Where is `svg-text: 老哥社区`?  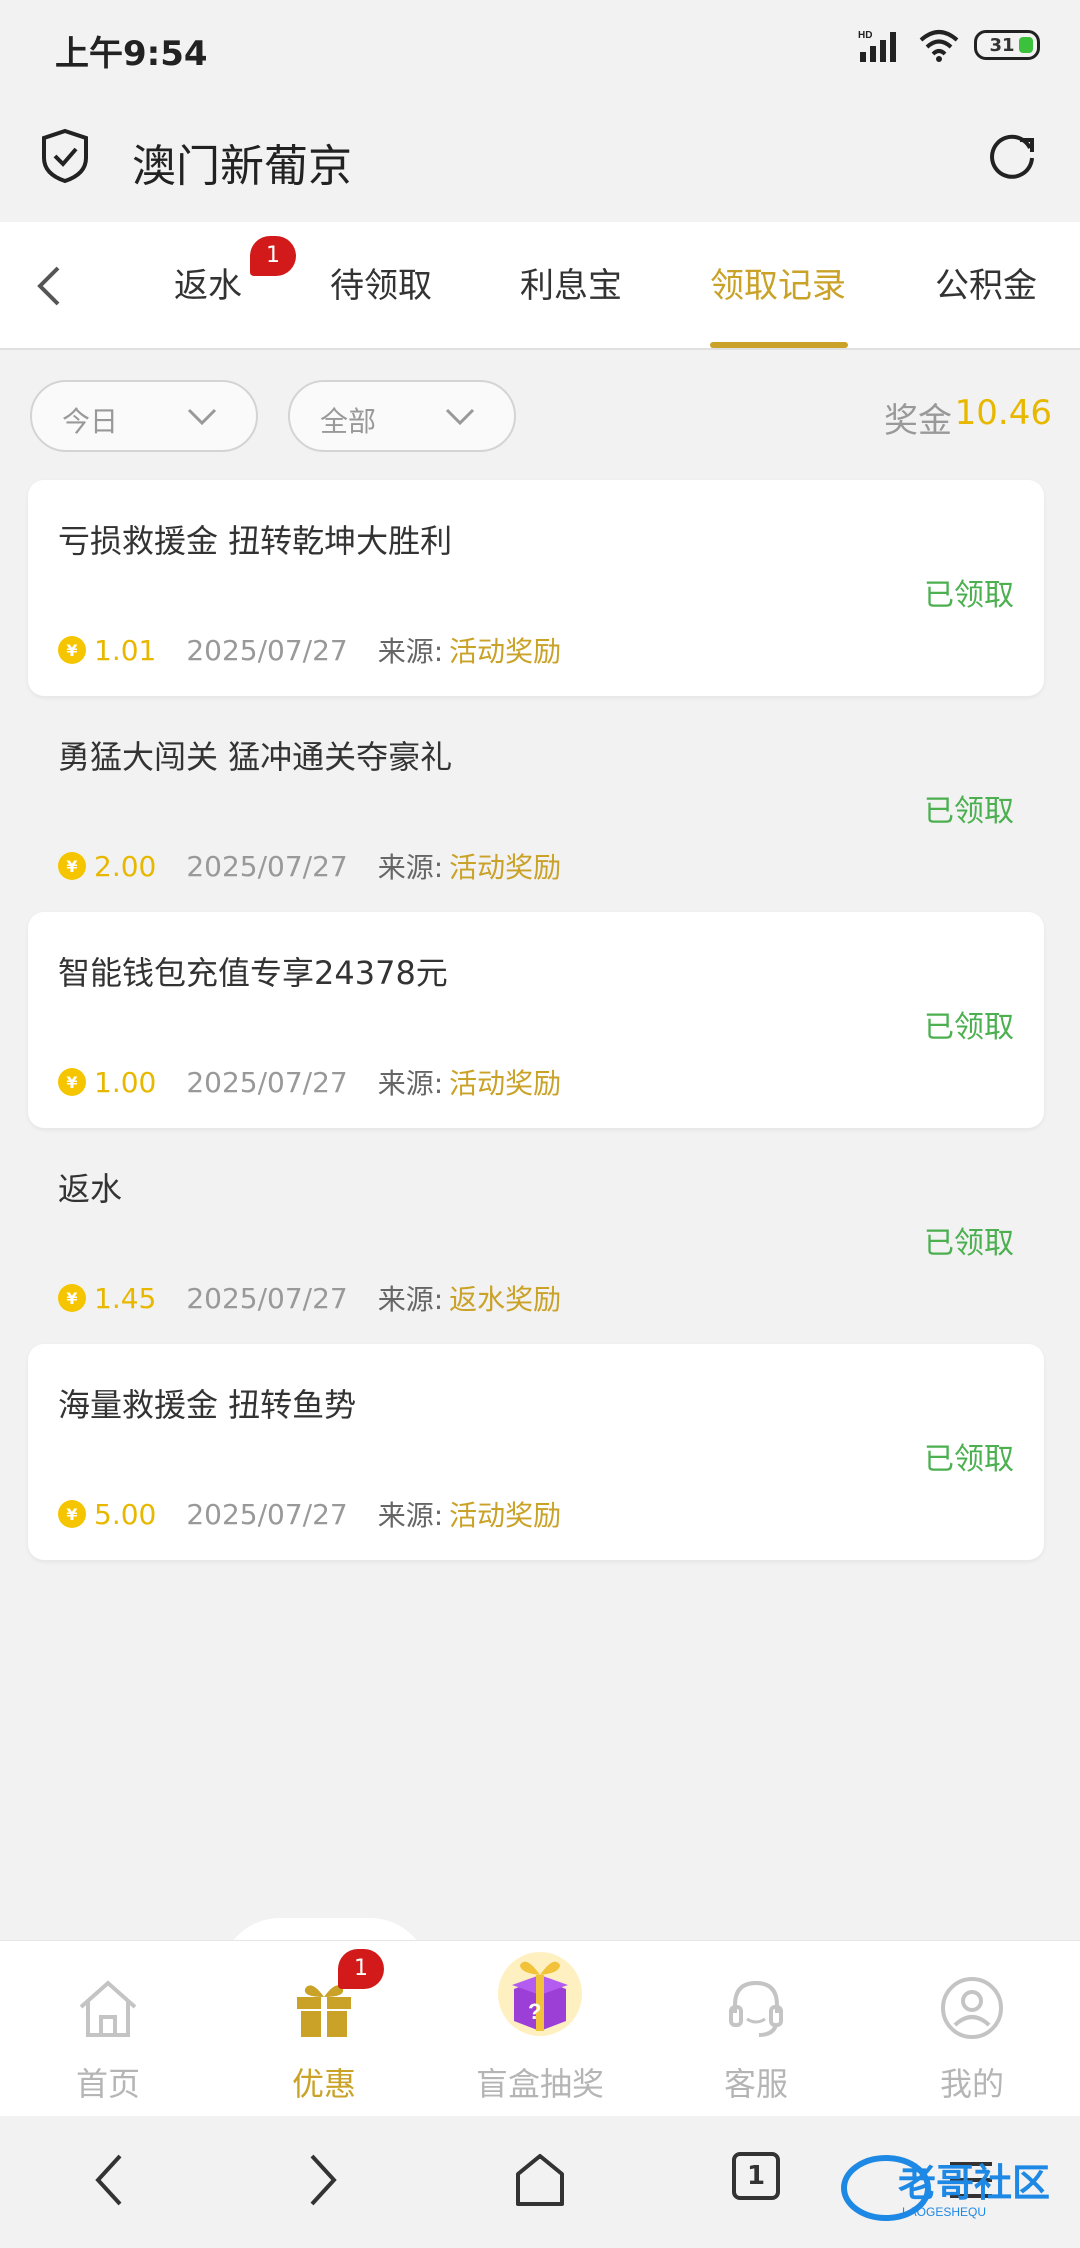 svg-text: 老哥社区 is located at coordinates (974, 2183).